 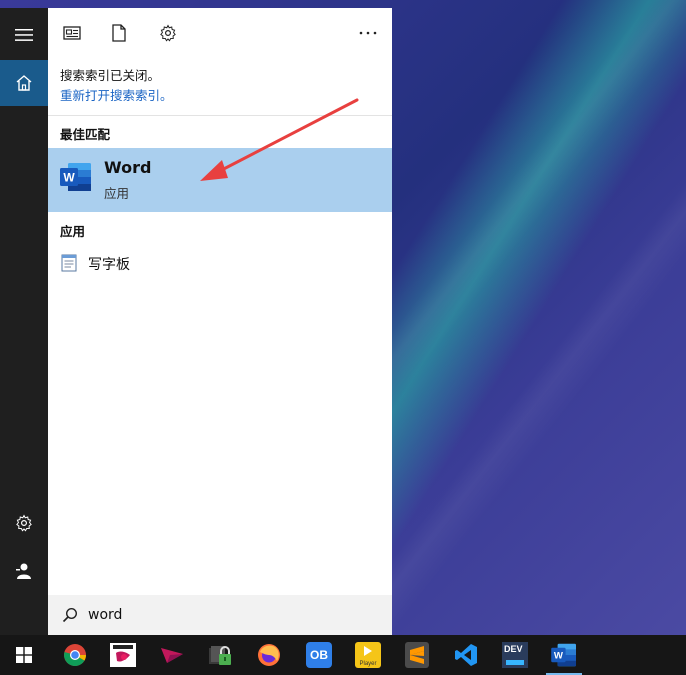 I want to click on taskbar-vscode, so click(x=466, y=655).